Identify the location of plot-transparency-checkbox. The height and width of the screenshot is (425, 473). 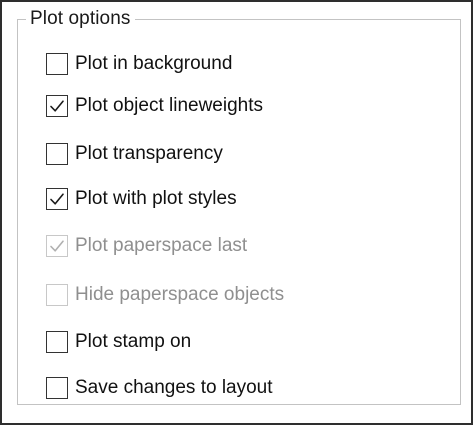
(57, 154).